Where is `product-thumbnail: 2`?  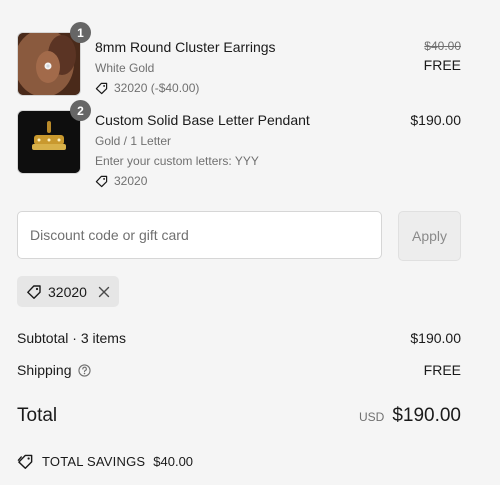 product-thumbnail: 2 is located at coordinates (54, 137).